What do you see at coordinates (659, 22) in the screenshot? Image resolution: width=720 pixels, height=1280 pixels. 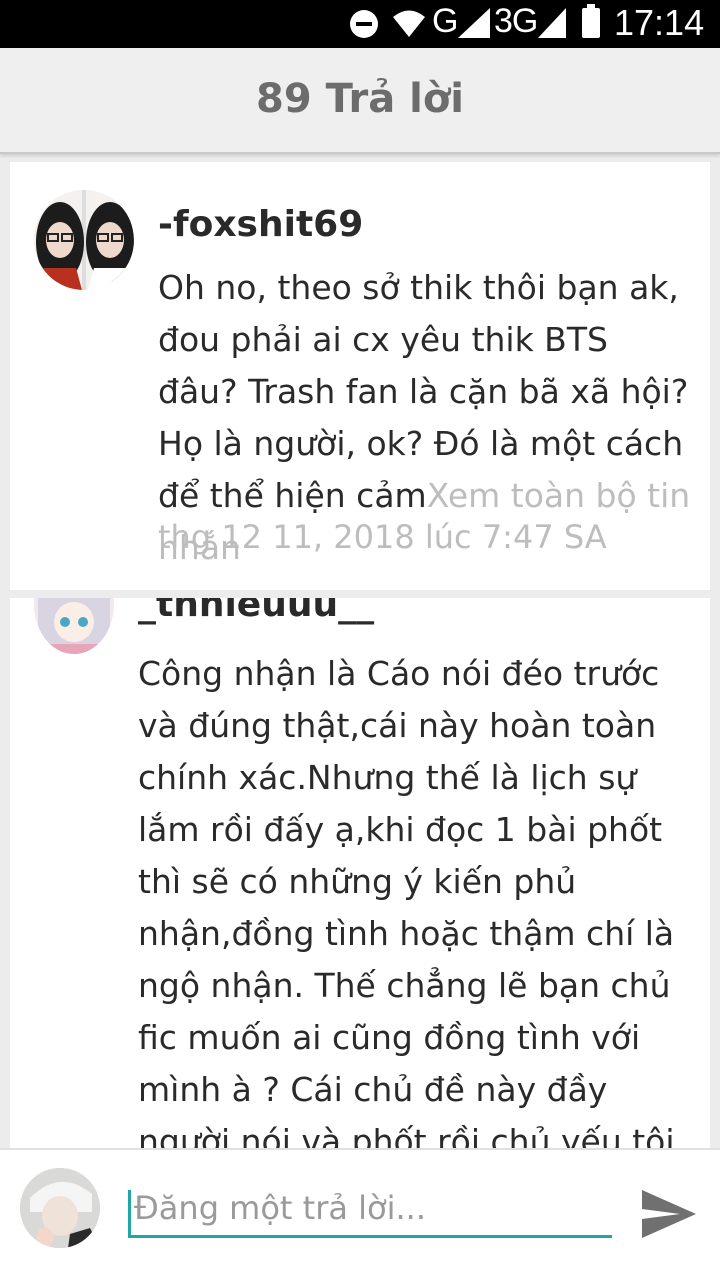 I see `status-time: 17:14` at bounding box center [659, 22].